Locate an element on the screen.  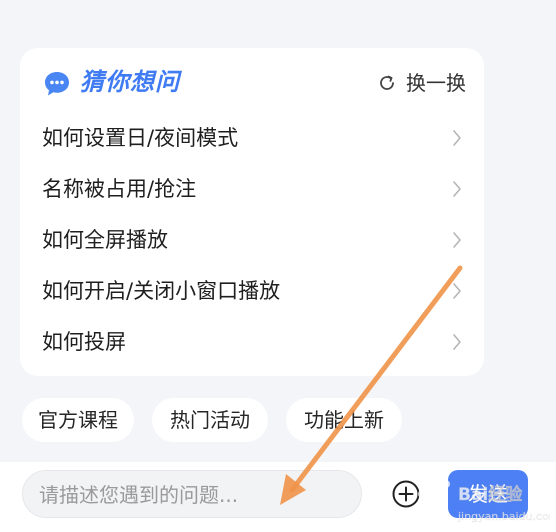
faq-item-label: 如何全屏播放 is located at coordinates (105, 240).